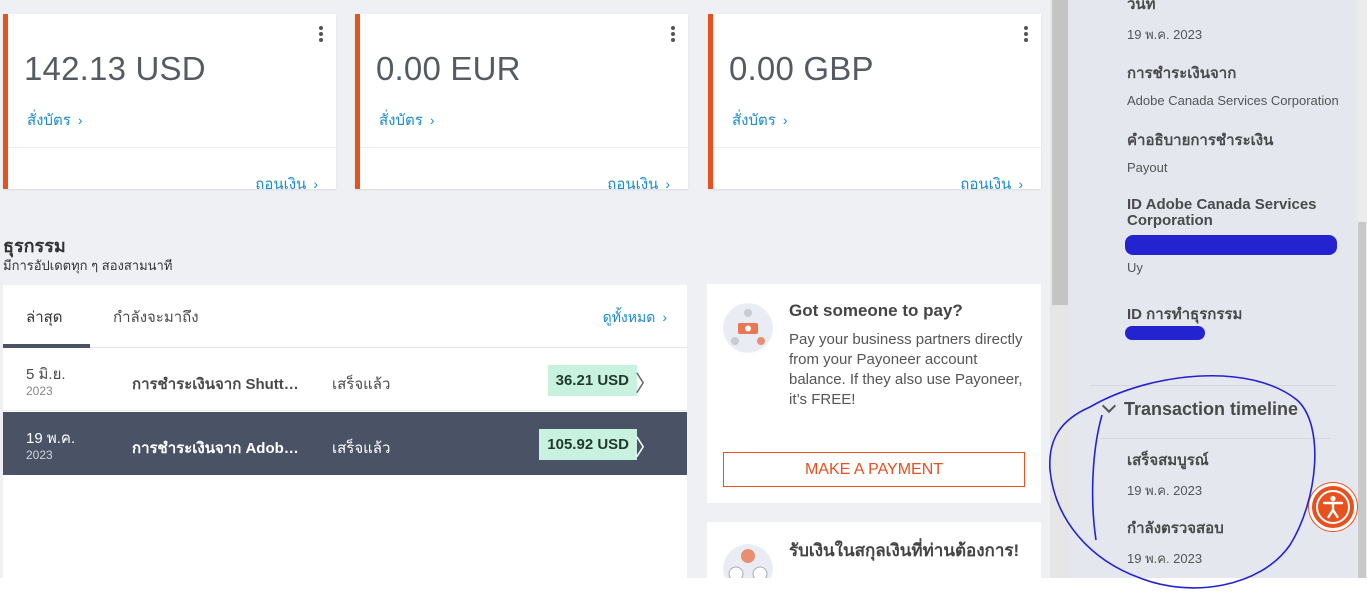  I want to click on detail-date-label: วันที่, so click(1141, 6).